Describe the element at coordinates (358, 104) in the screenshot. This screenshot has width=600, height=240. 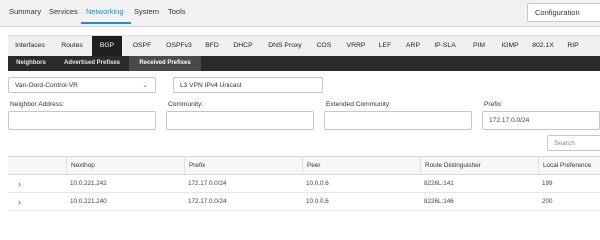
I see `extended-community-label: Extended Community:` at that location.